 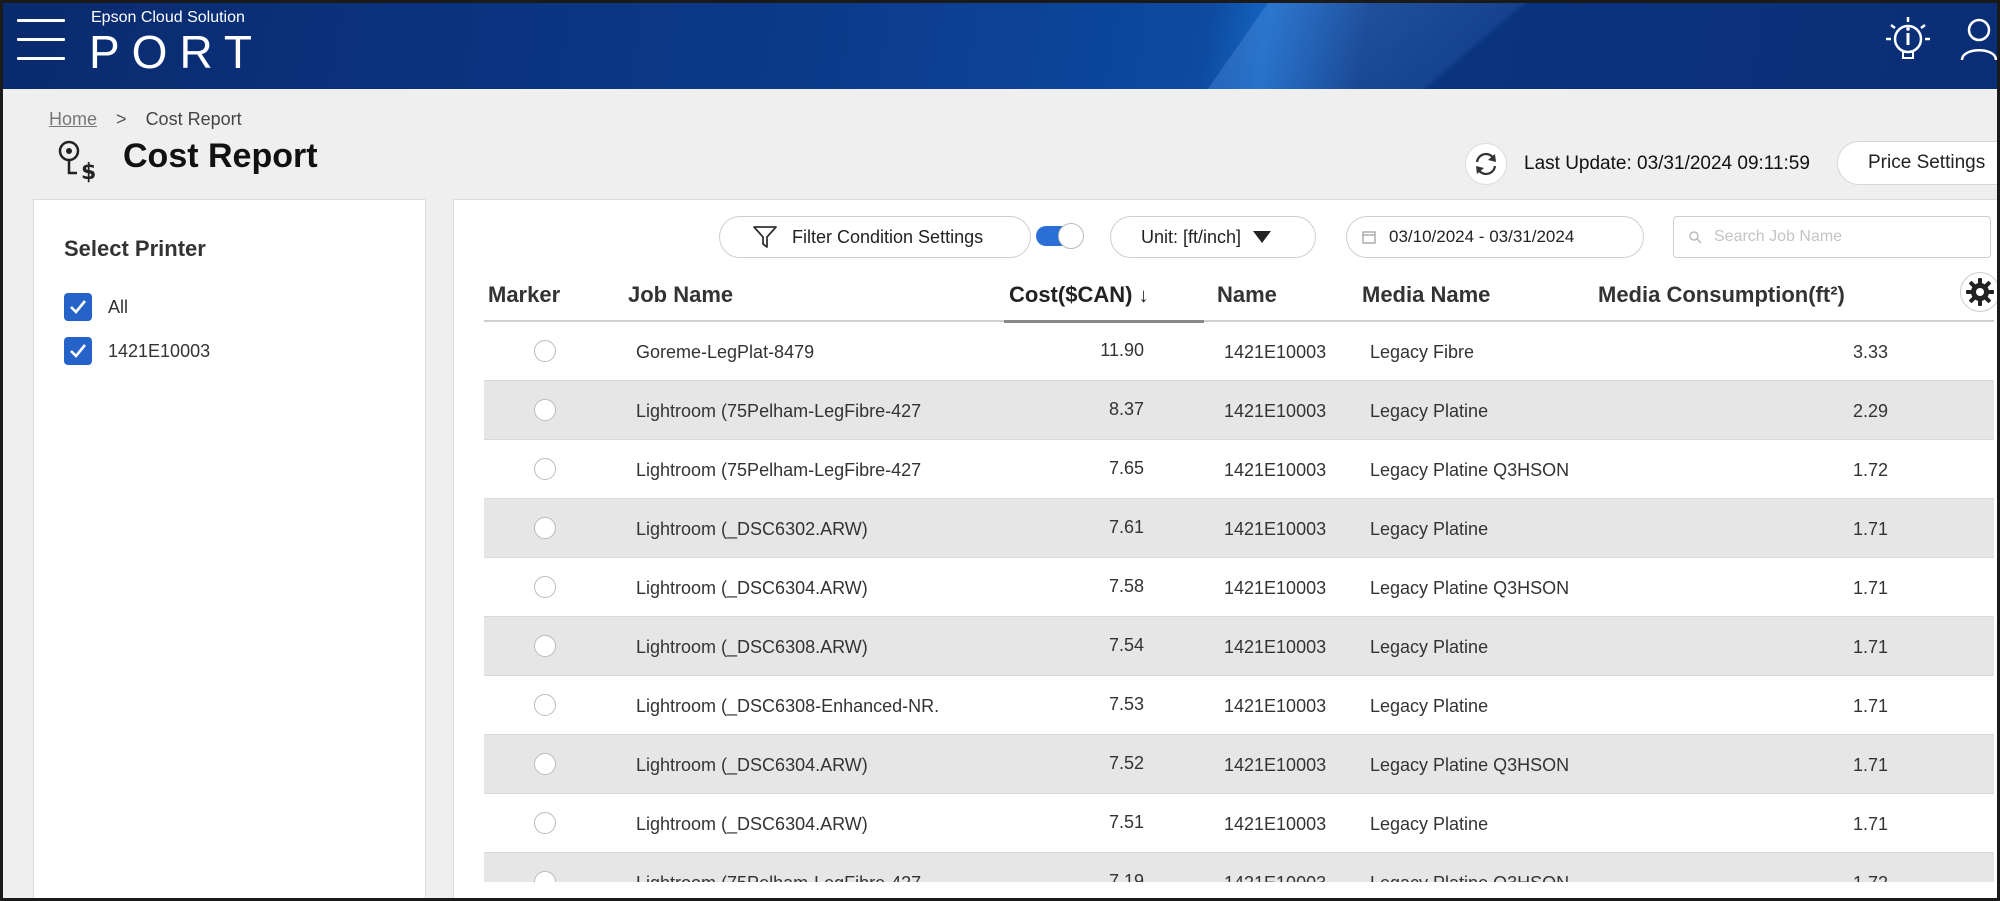 What do you see at coordinates (1191, 236) in the screenshot?
I see `unit-dropdown-label: Unit: [ft/inch]` at bounding box center [1191, 236].